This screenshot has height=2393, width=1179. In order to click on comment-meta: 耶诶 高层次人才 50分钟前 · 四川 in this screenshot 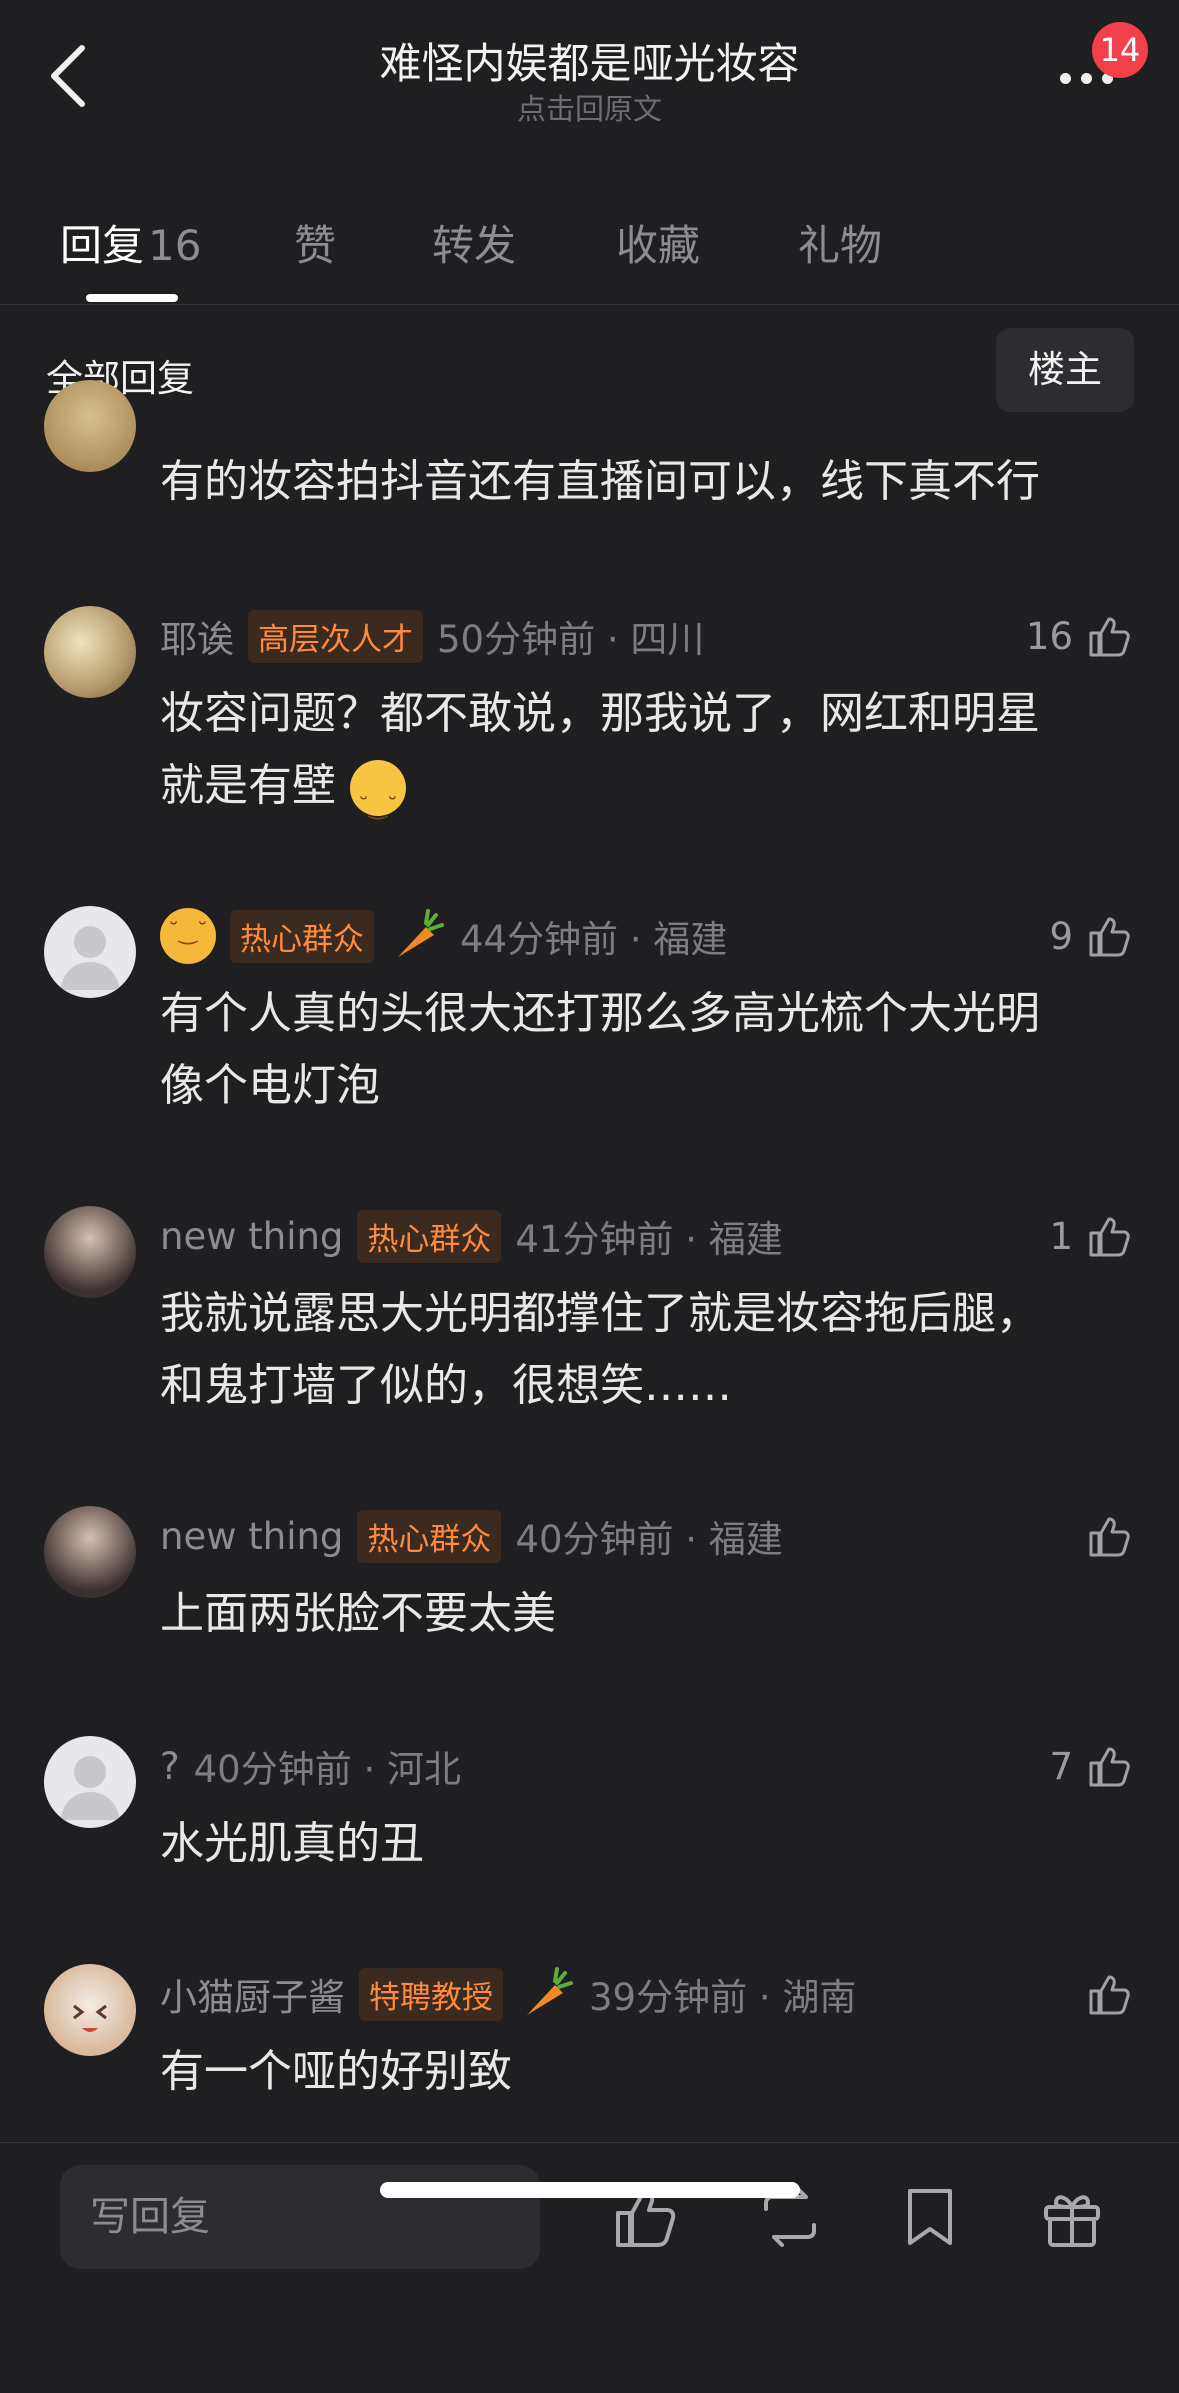, I will do `click(432, 636)`.